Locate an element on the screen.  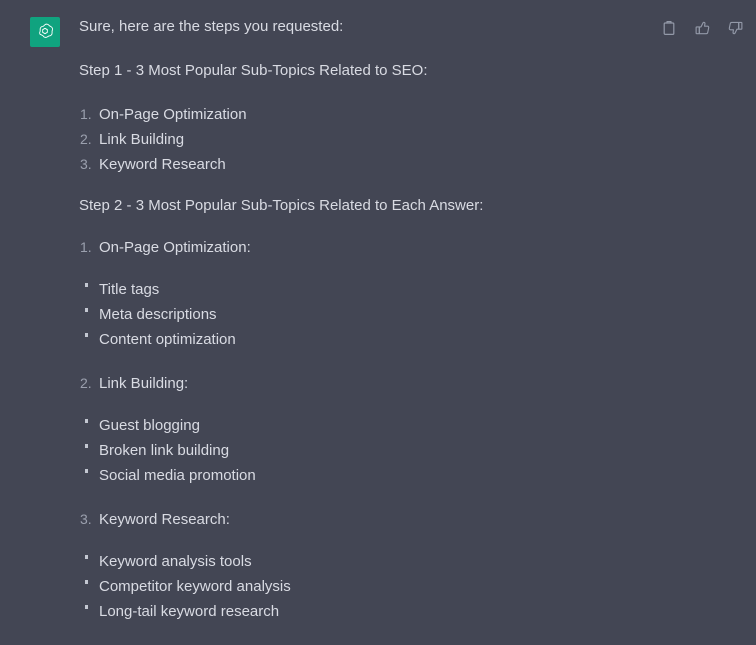
list-item: Competitor keyword analysis is located at coordinates (357, 586).